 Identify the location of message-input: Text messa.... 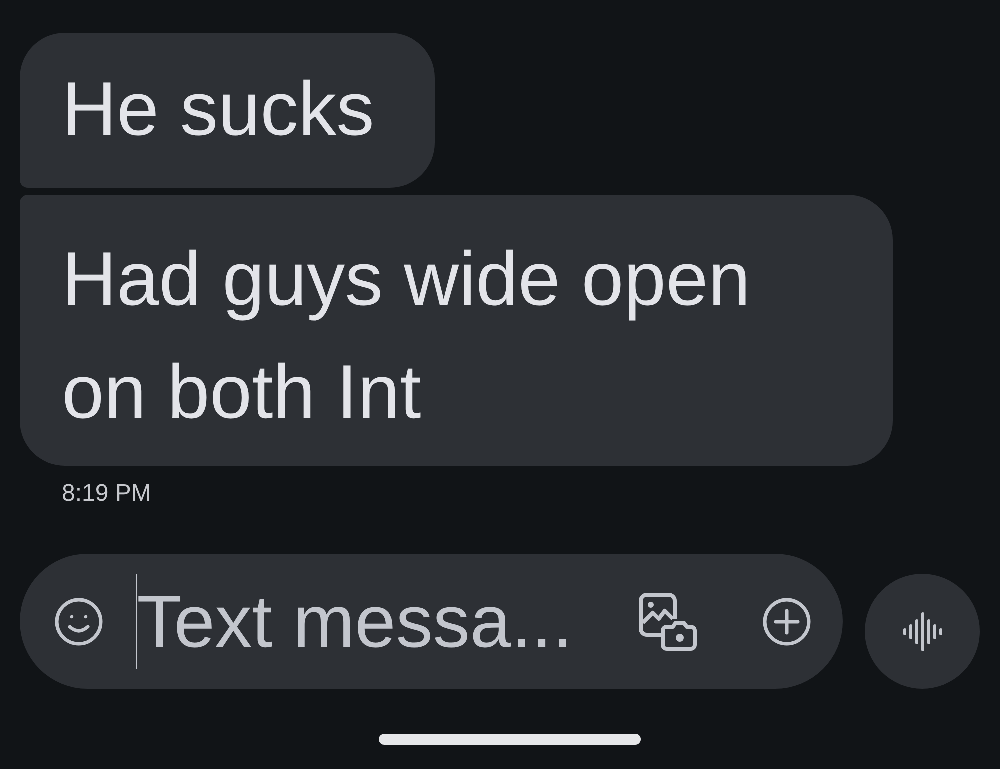
(380, 622).